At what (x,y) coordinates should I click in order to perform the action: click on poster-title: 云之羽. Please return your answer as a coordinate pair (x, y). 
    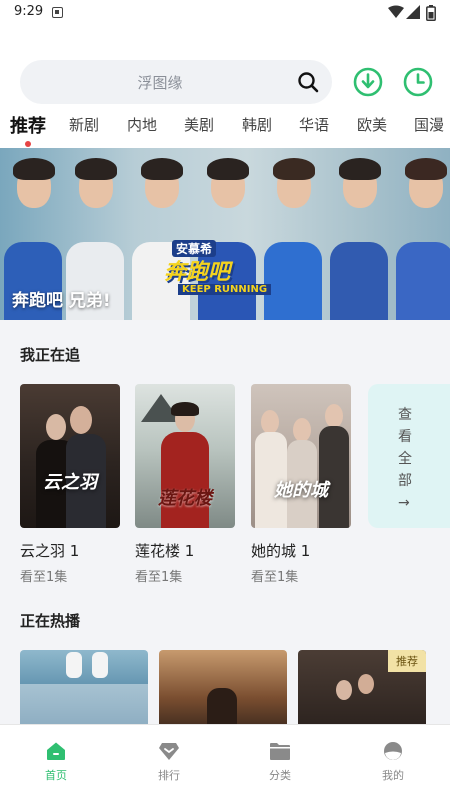
    Looking at the image, I should click on (70, 482).